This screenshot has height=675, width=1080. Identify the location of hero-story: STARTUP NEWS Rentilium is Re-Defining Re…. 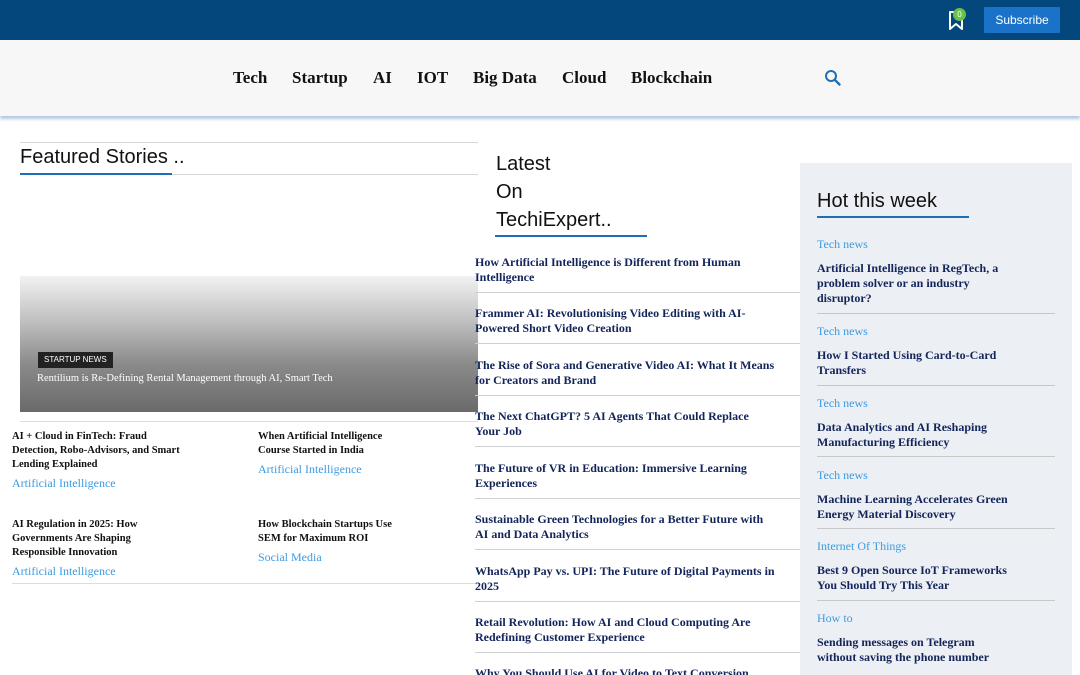
(249, 344).